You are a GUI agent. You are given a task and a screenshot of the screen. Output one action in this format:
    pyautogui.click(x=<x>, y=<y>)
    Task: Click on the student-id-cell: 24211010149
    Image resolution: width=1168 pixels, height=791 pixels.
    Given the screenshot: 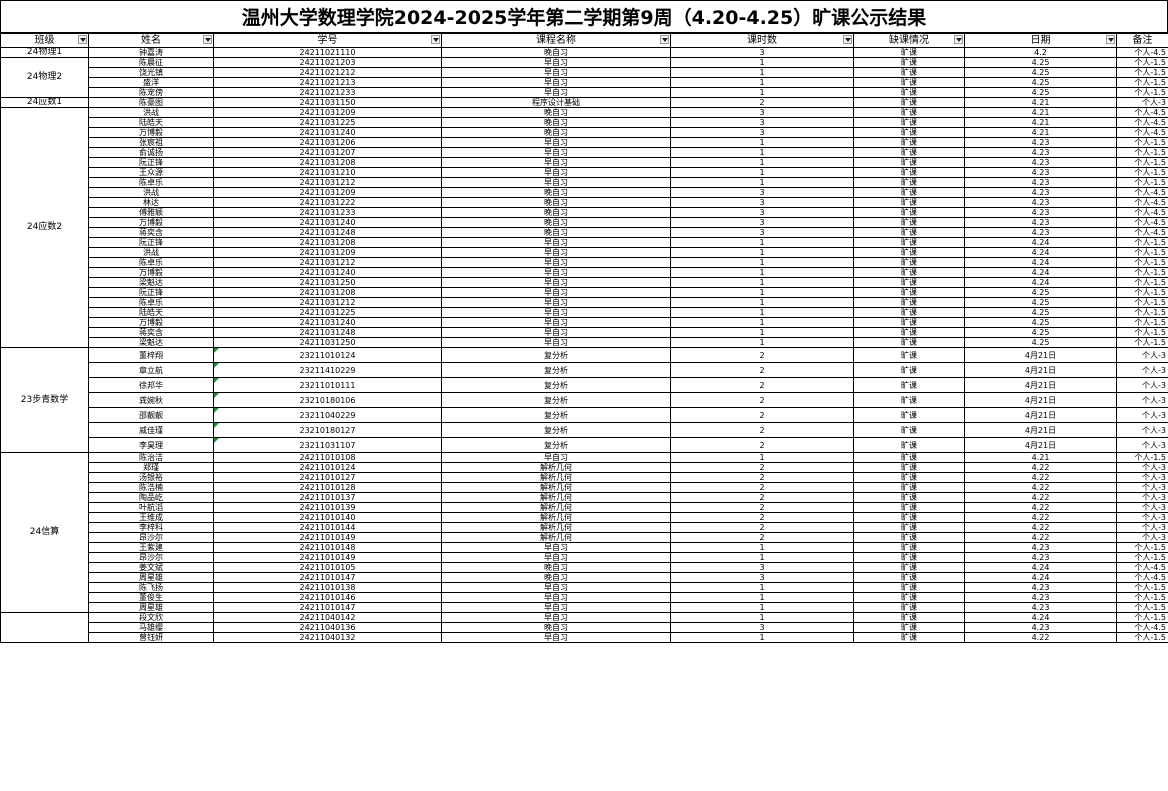 What is the action you would take?
    pyautogui.click(x=327, y=557)
    